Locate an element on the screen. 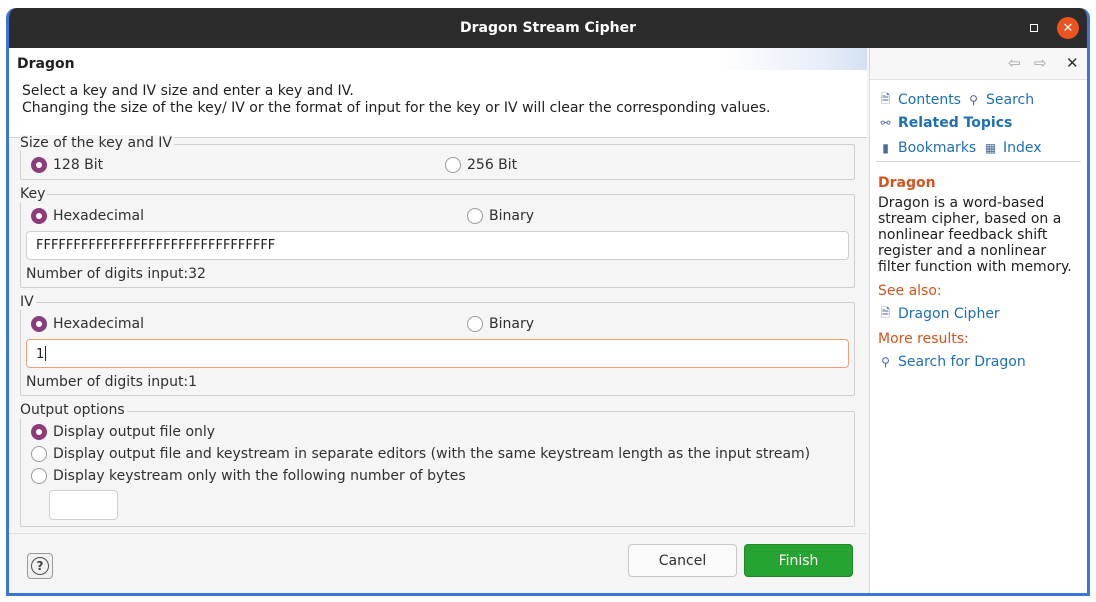 This screenshot has width=1096, height=602. size-group-legend: Size of the key and IV is located at coordinates (97, 143).